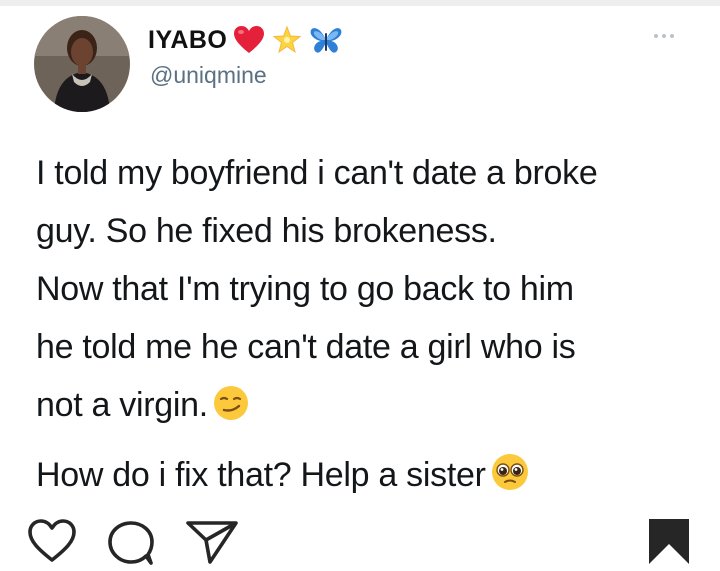  I want to click on post-action-bar, so click(360, 532).